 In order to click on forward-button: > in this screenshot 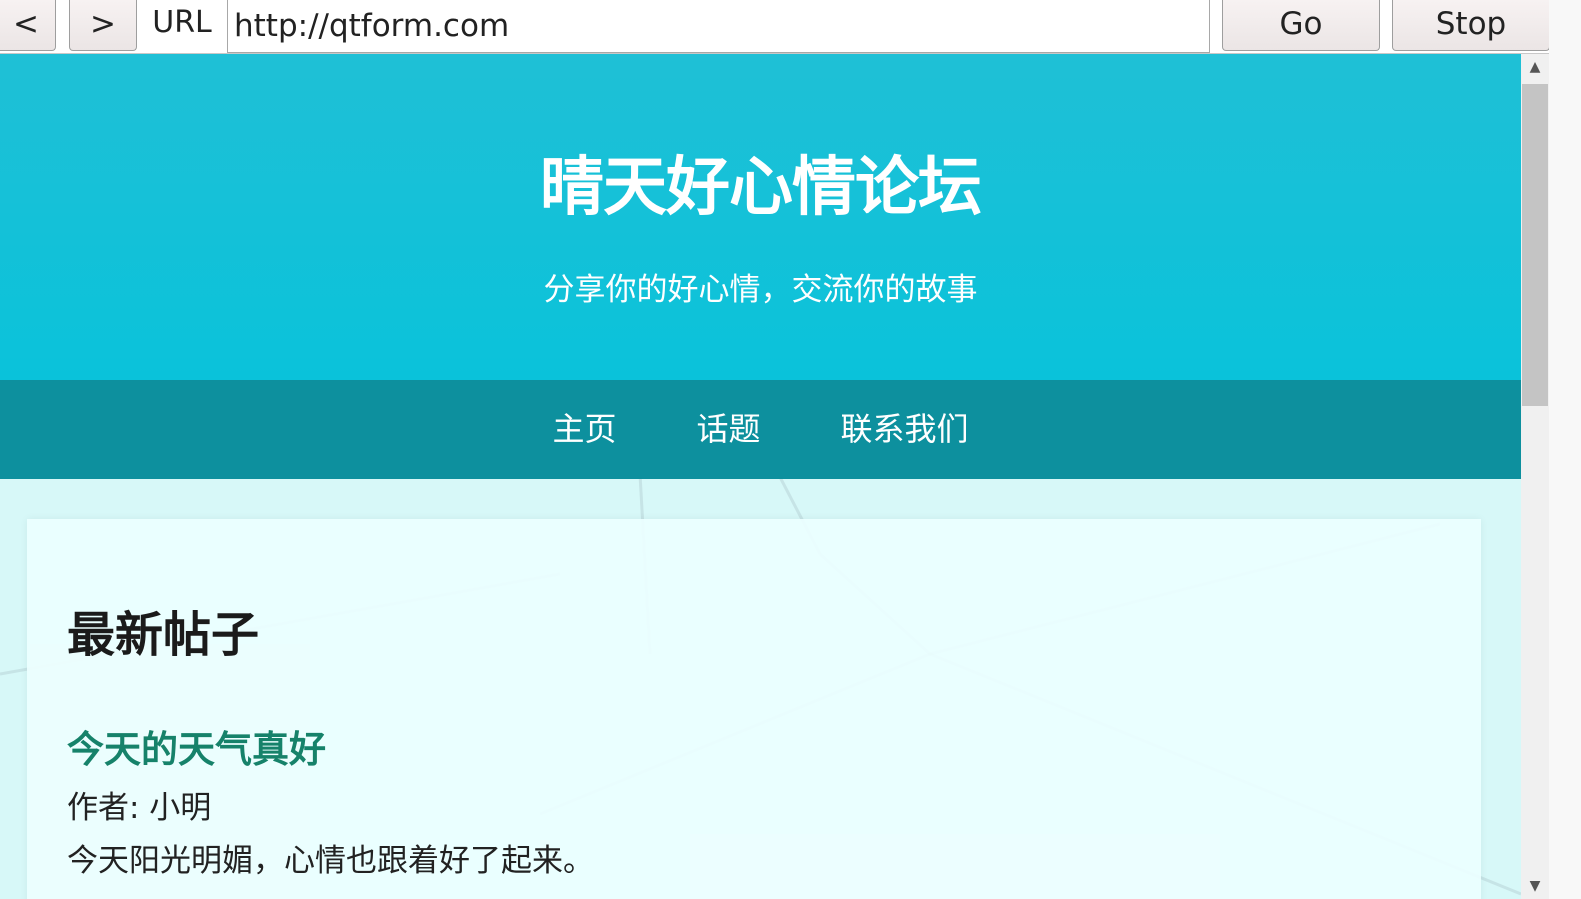, I will do `click(103, 25)`.